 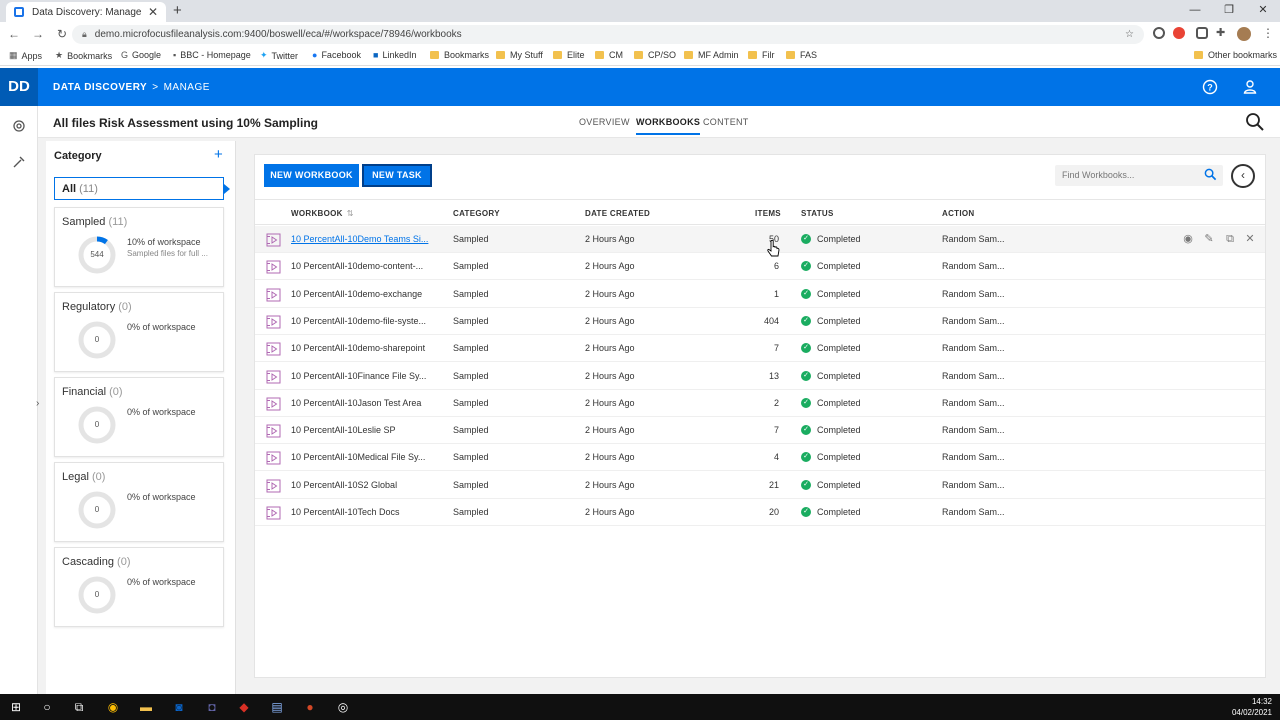 I want to click on view-icon: ◉, so click(x=1188, y=239).